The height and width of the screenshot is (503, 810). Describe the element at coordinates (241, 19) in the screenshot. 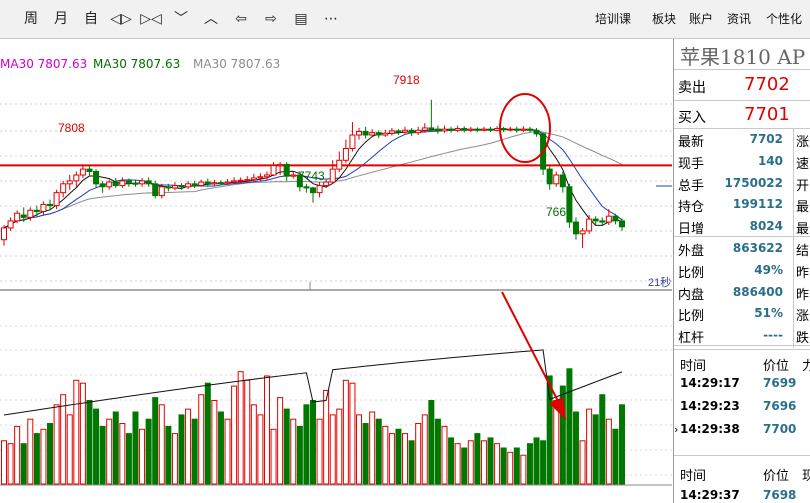

I see `back-icon: ⇦` at that location.